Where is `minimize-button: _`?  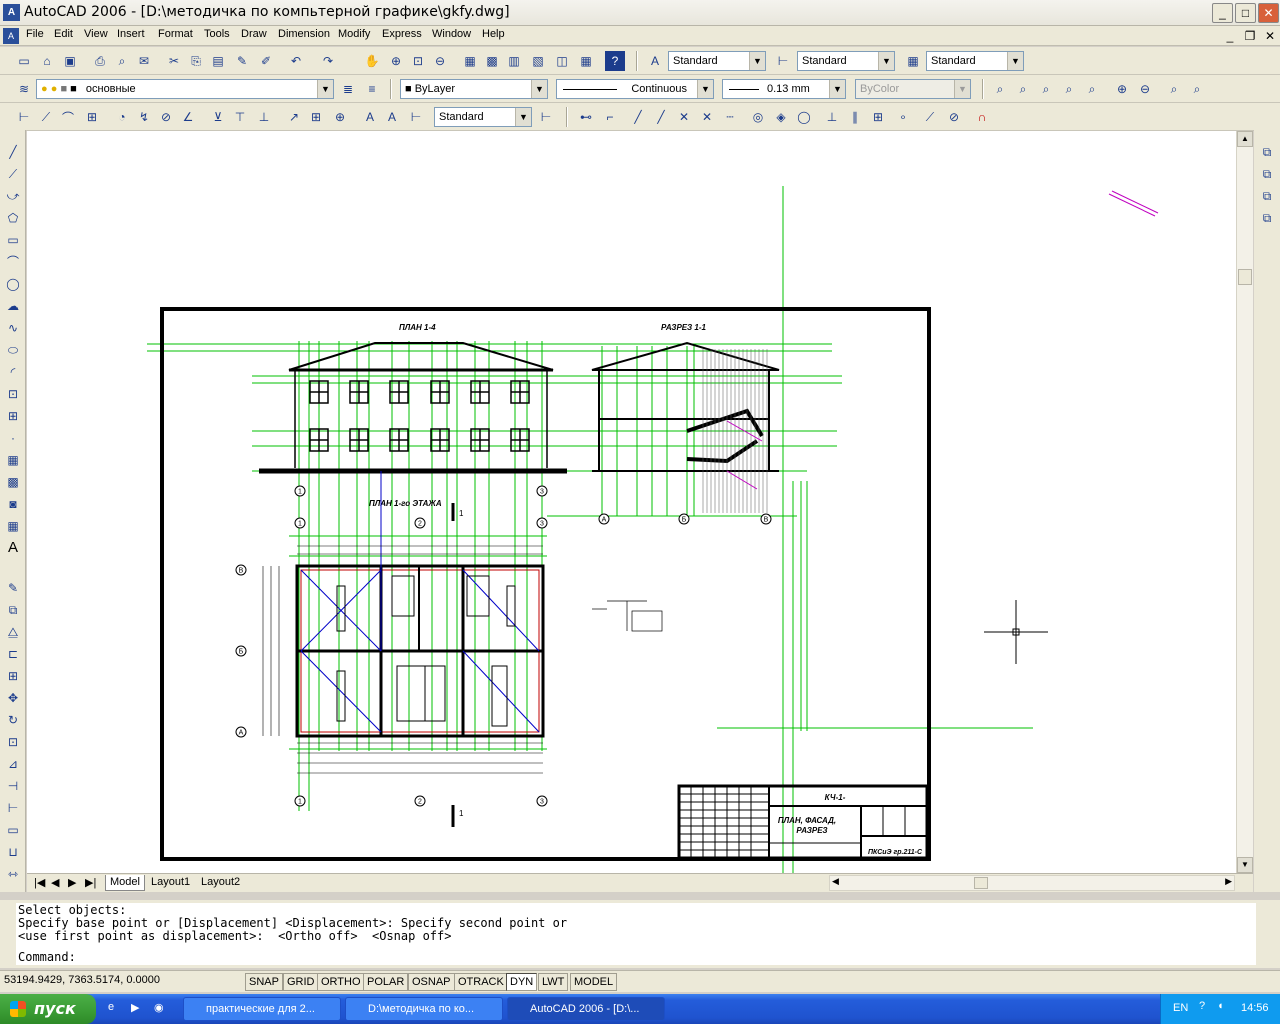
minimize-button: _ is located at coordinates (1222, 13).